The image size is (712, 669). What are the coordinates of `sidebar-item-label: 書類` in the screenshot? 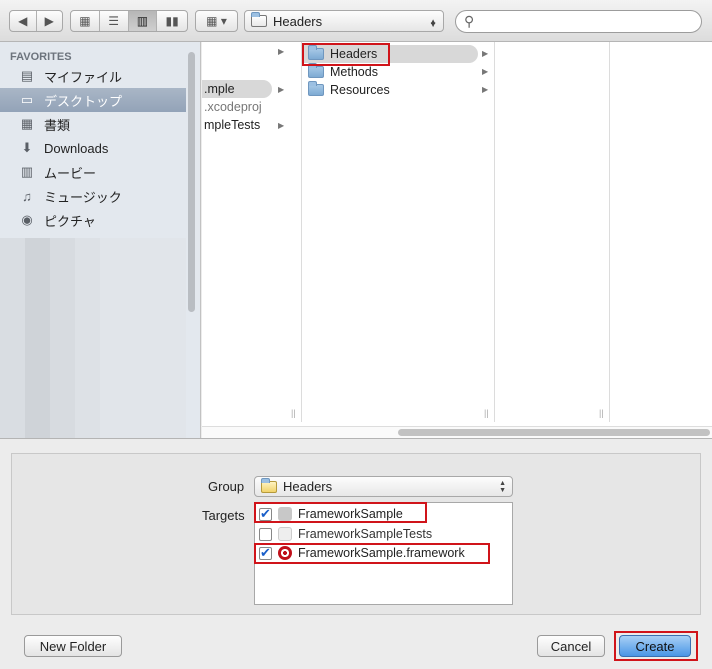 It's located at (57, 125).